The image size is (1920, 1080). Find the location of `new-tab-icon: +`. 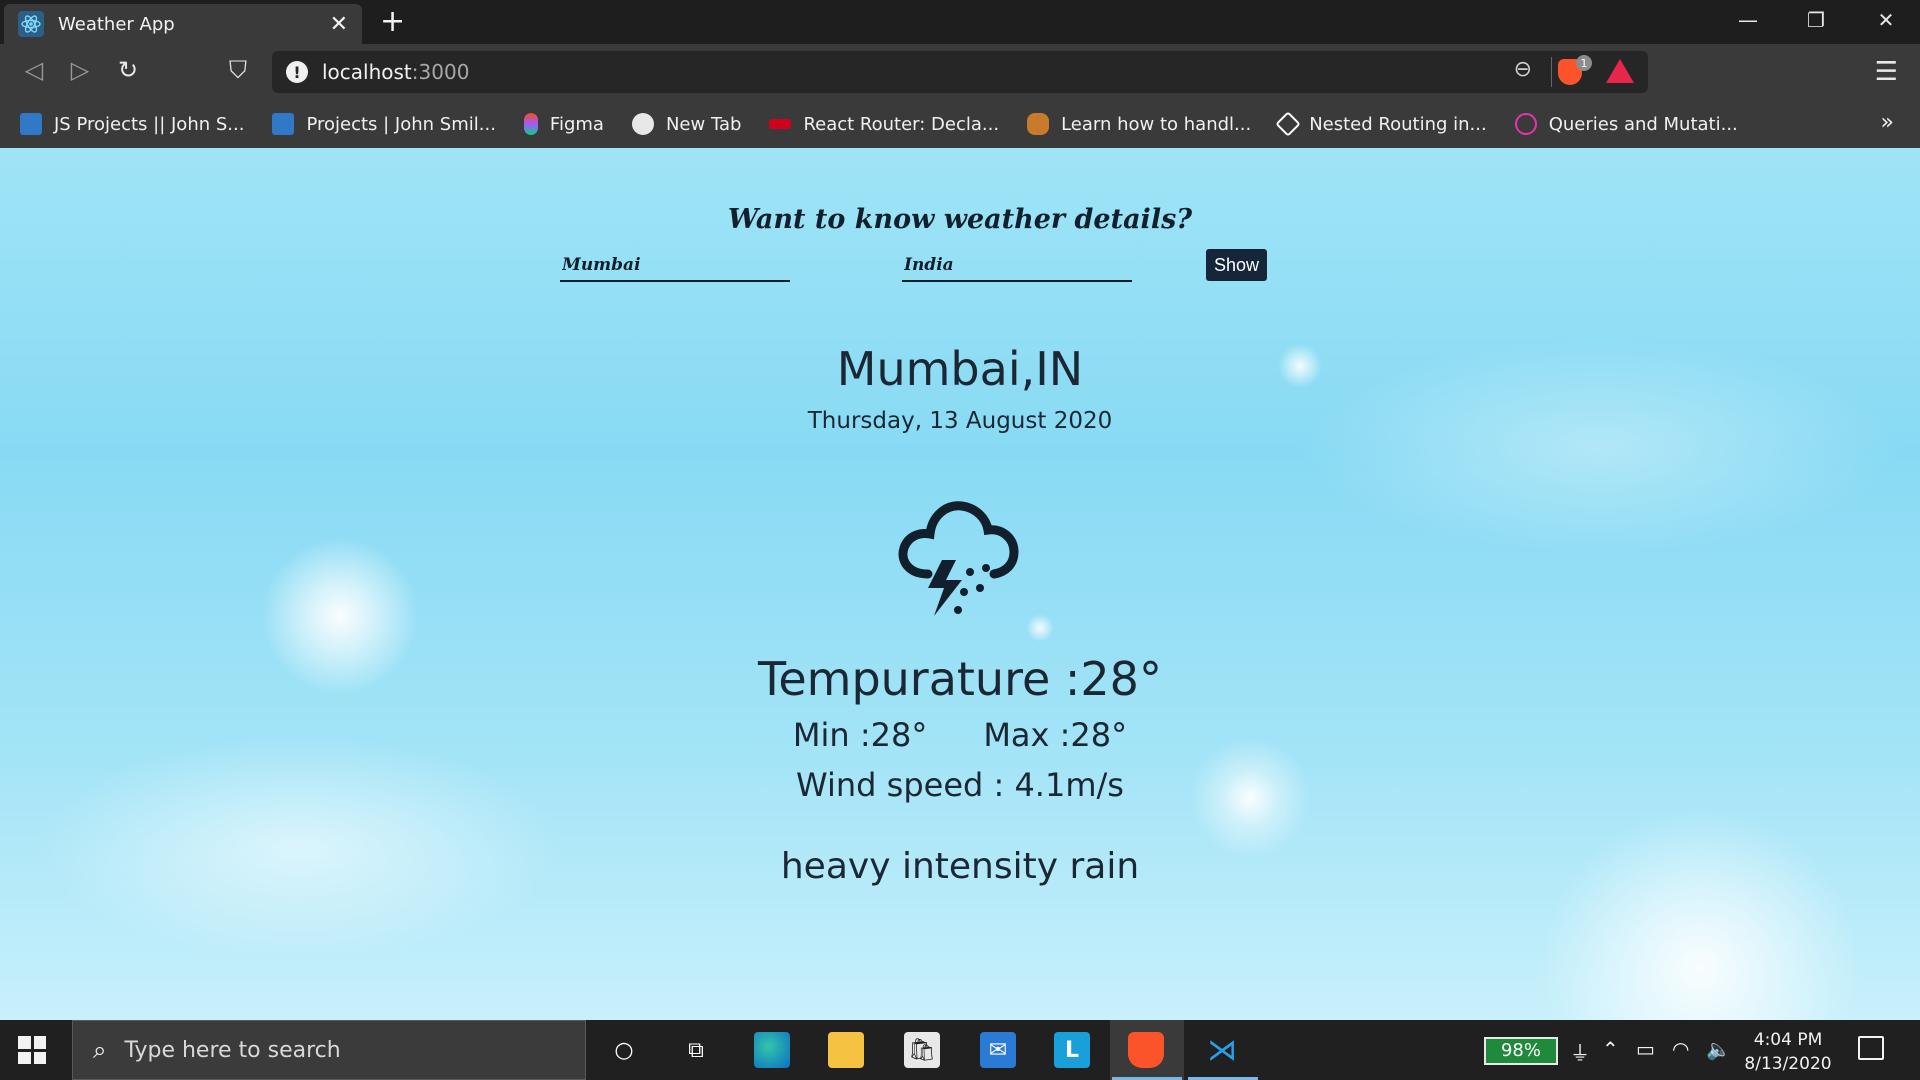

new-tab-icon: + is located at coordinates (392, 22).